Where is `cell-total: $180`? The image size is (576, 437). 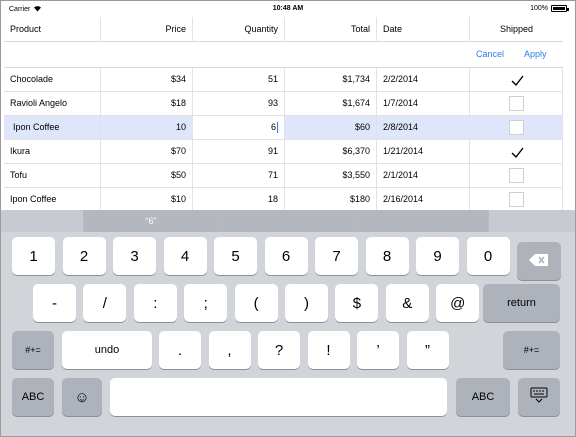 cell-total: $180 is located at coordinates (331, 199).